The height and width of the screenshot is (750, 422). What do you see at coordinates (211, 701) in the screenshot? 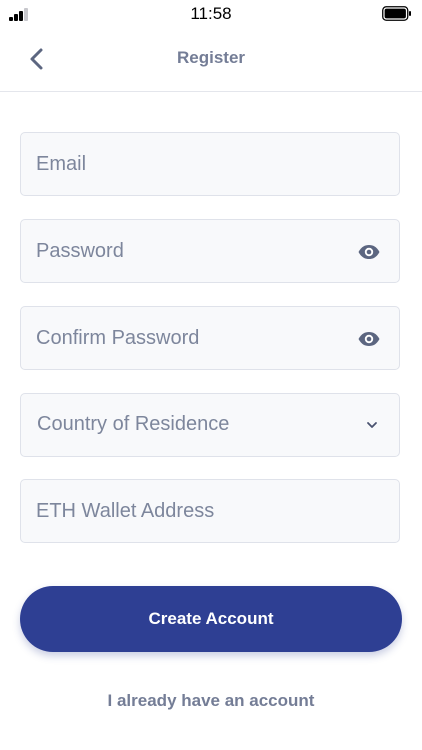
I see `already-have-account-link: I already have an account` at bounding box center [211, 701].